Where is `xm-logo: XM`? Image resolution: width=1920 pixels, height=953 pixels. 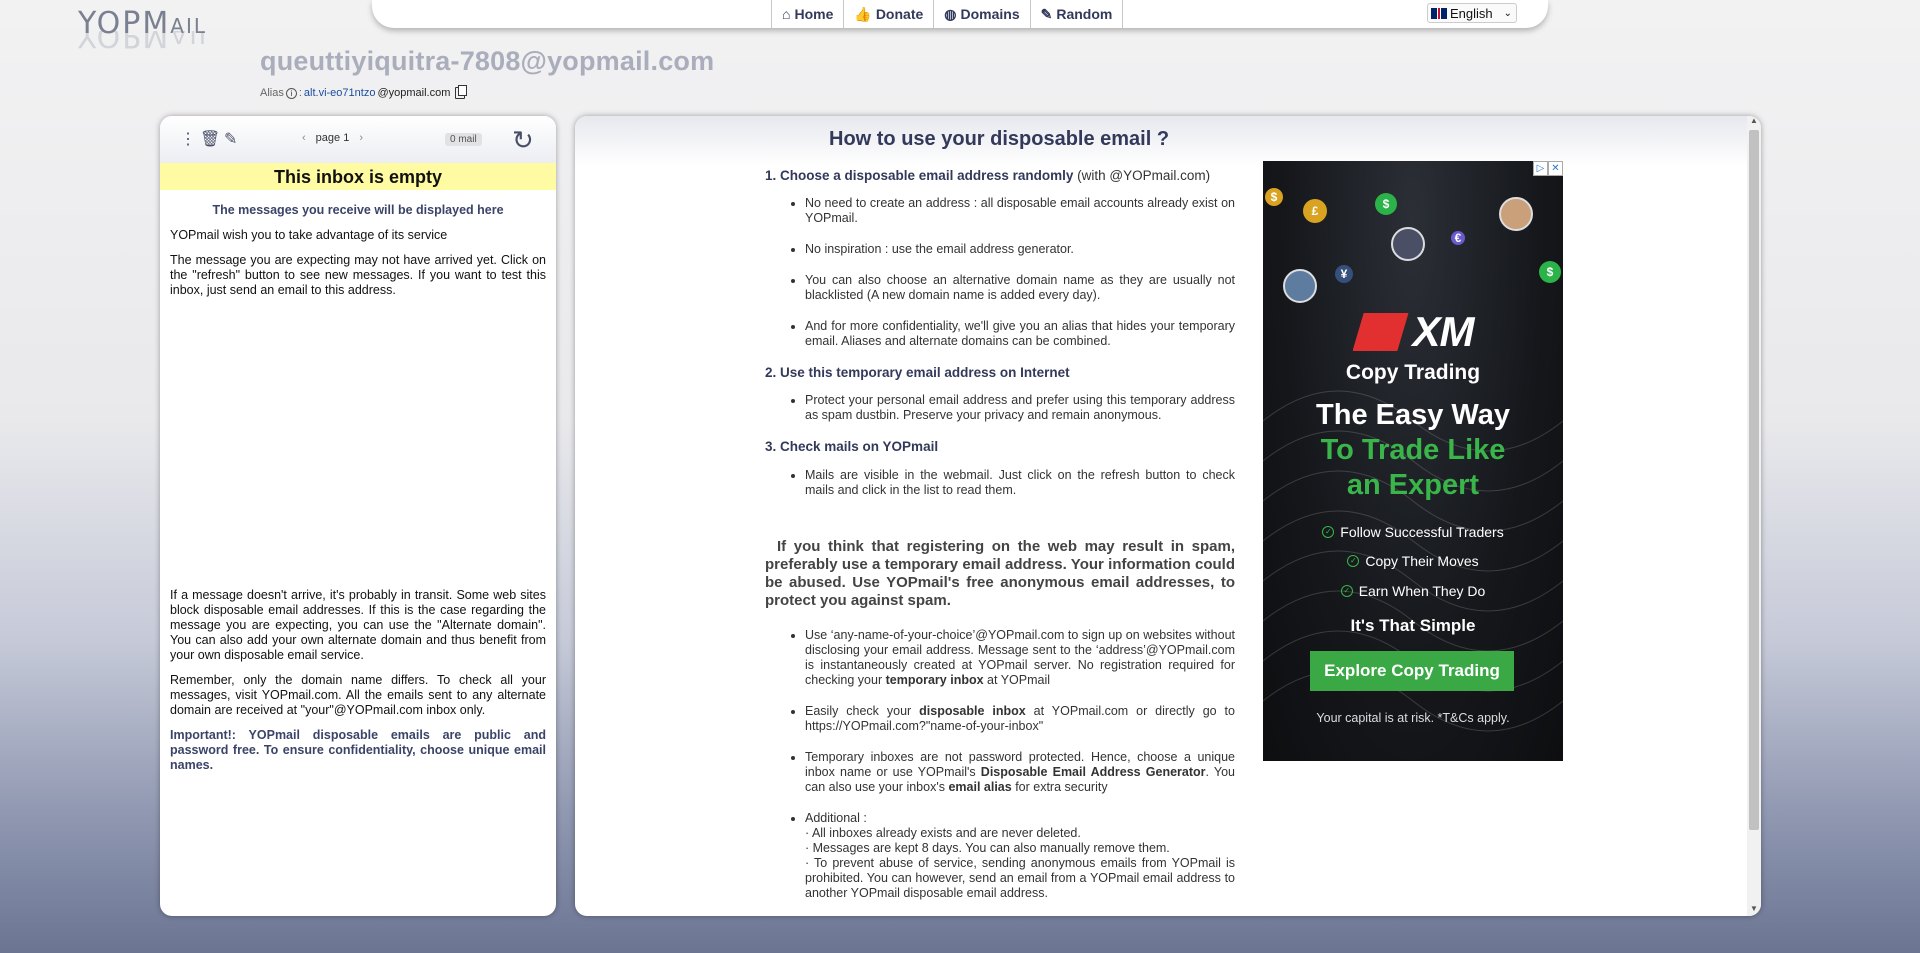
xm-logo: XM is located at coordinates (1413, 331).